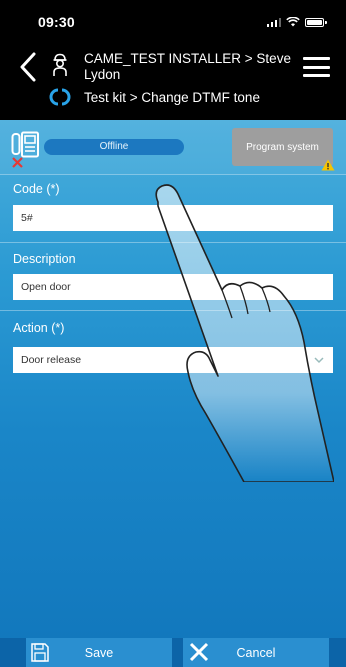  Describe the element at coordinates (25, 149) in the screenshot. I see `device-offline-icon` at that location.